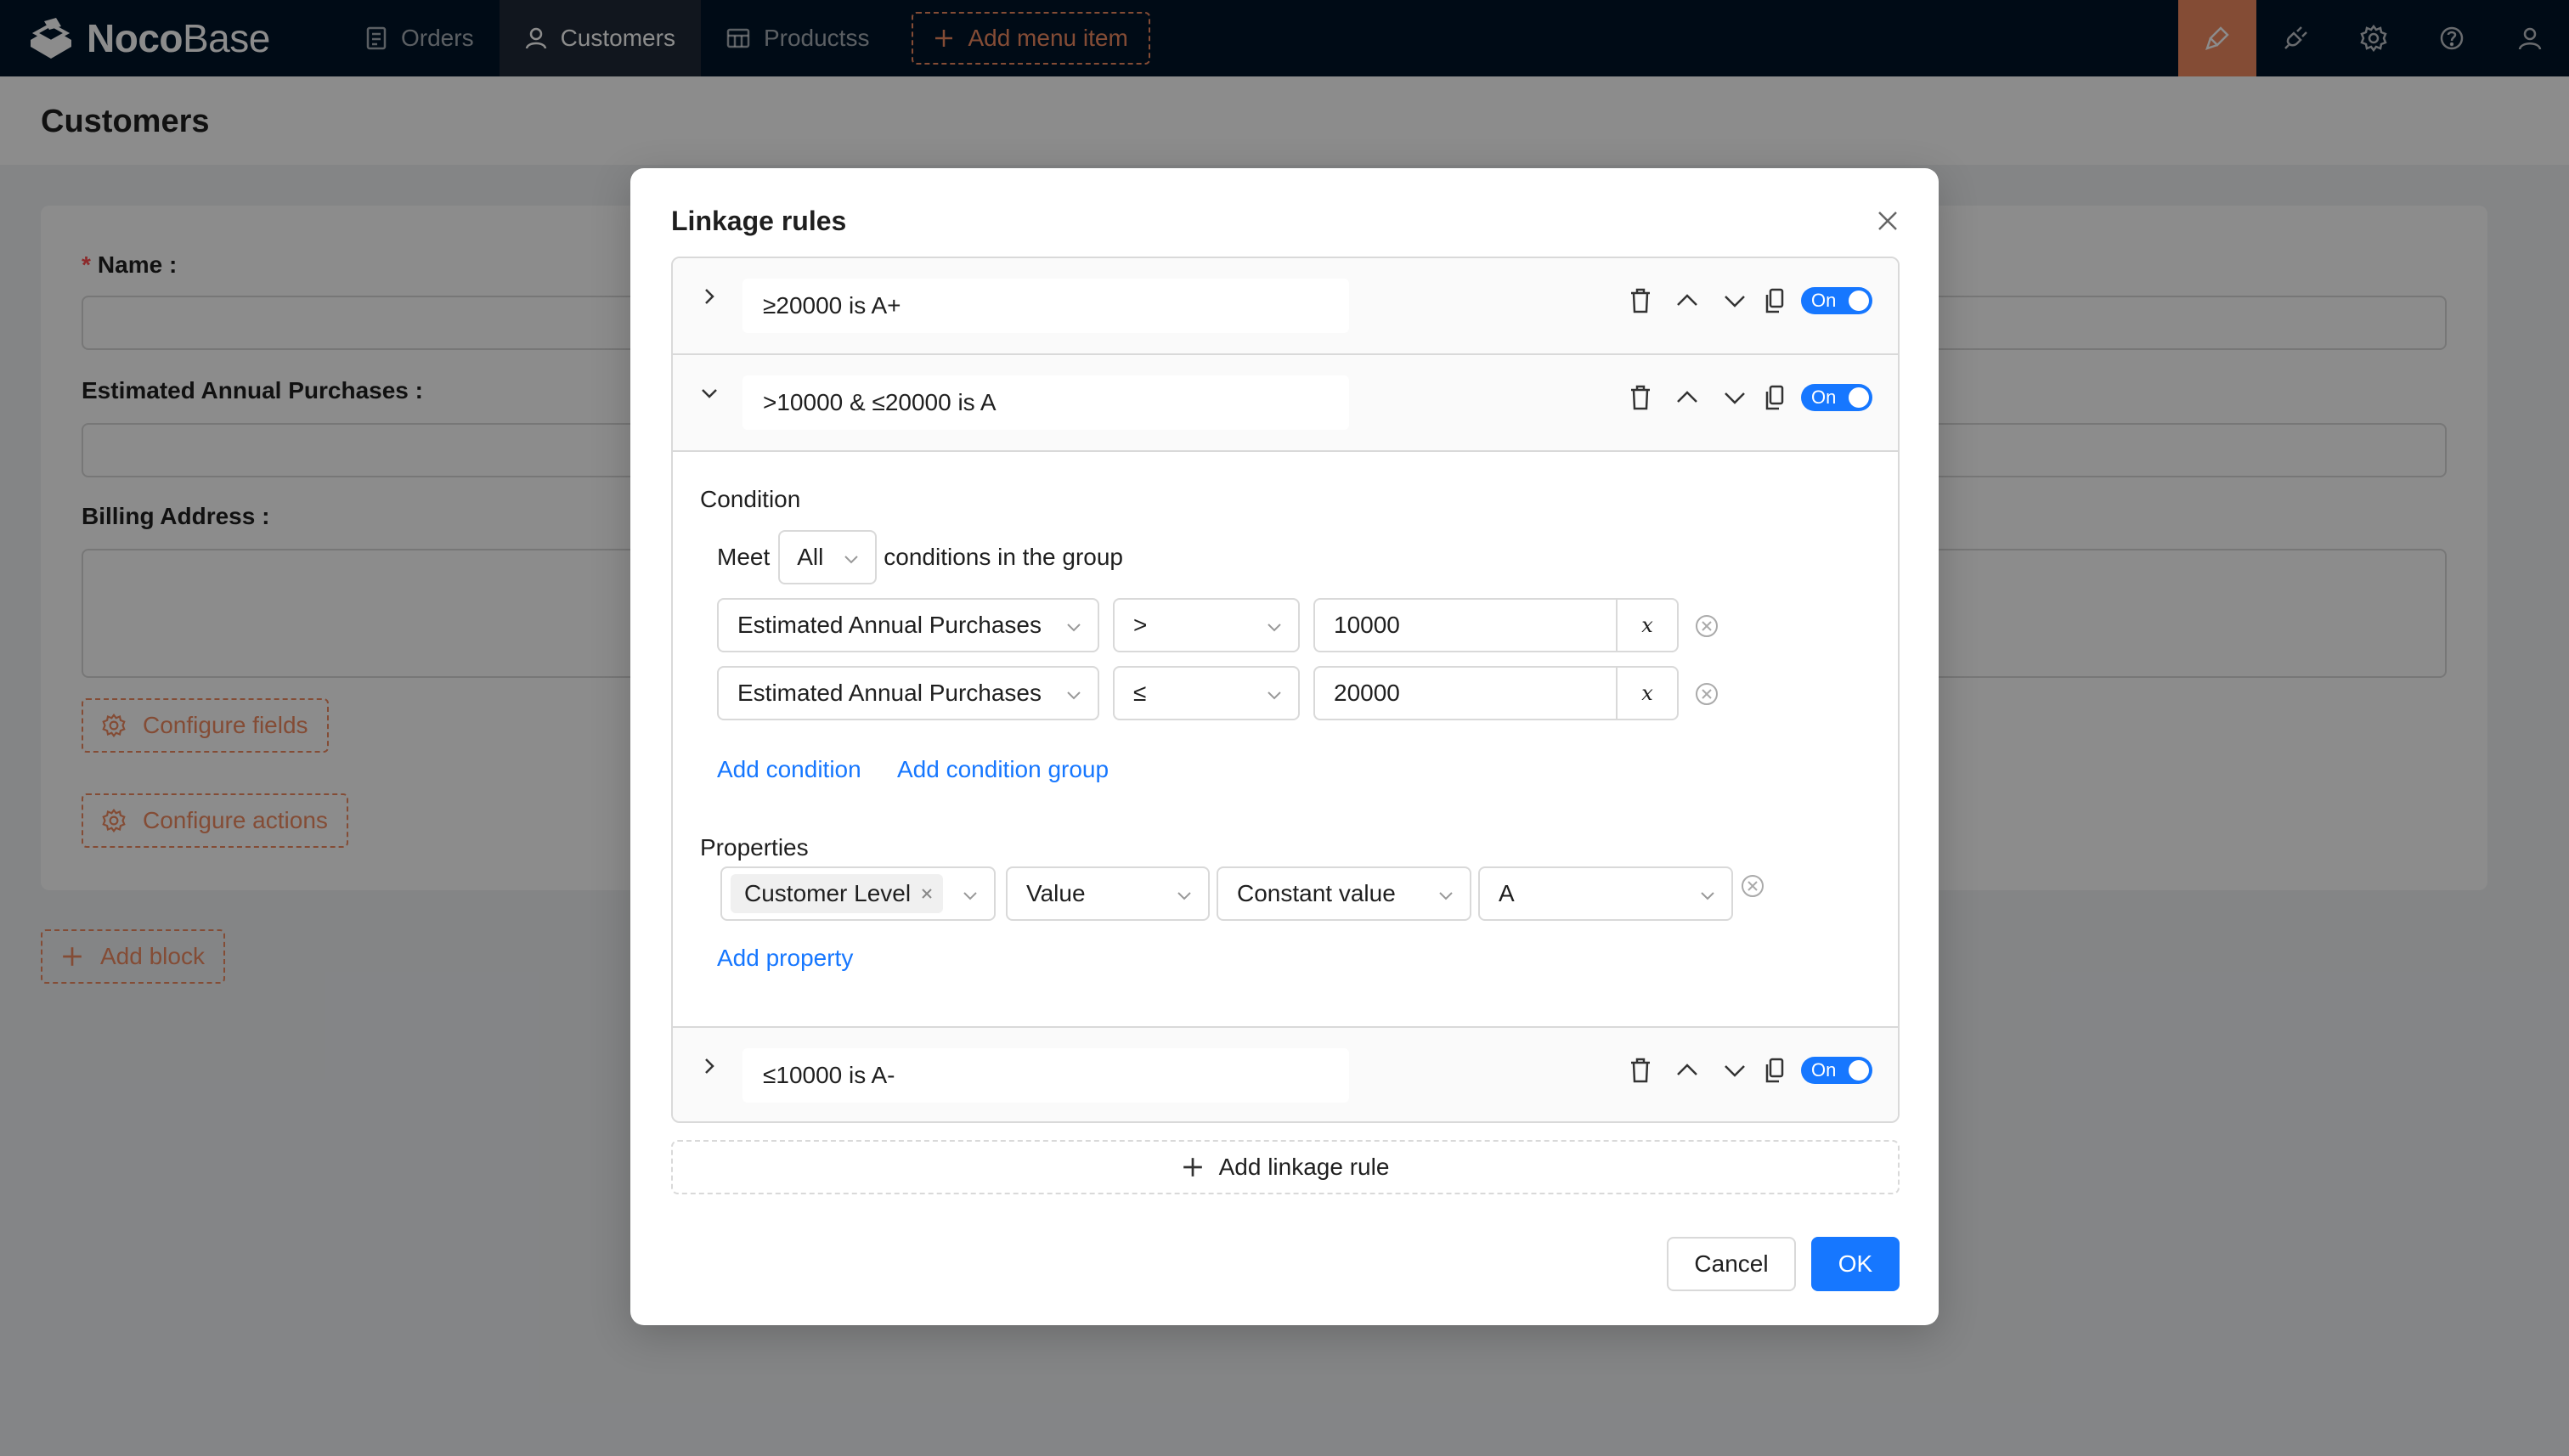  What do you see at coordinates (789, 770) in the screenshot?
I see `add-condition-link: Add condition` at bounding box center [789, 770].